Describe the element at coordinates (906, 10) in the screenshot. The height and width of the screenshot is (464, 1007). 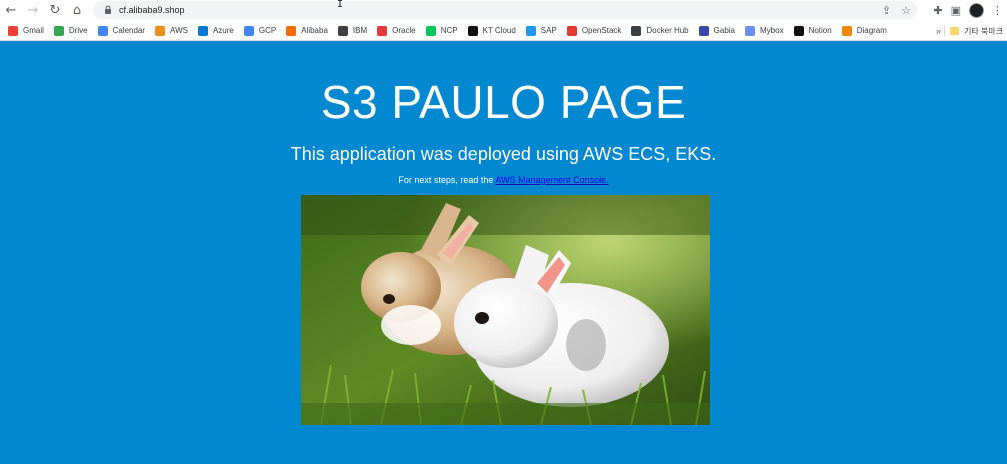
I see `star-icon: ☆` at that location.